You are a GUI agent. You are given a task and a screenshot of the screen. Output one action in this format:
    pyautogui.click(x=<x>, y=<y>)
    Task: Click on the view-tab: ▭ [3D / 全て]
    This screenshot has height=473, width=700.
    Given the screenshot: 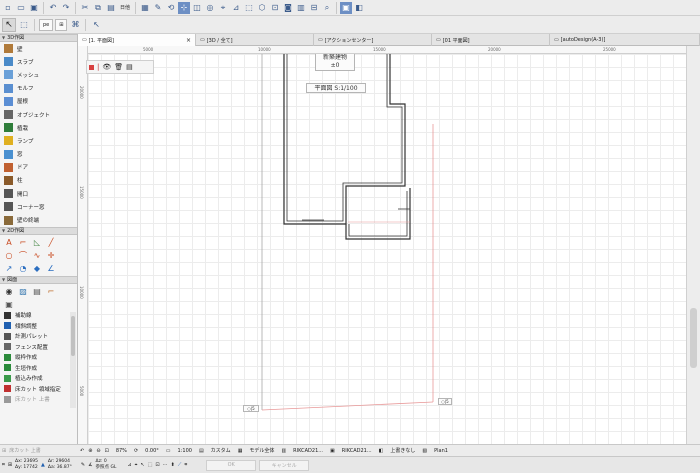 What is the action you would take?
    pyautogui.click(x=255, y=40)
    